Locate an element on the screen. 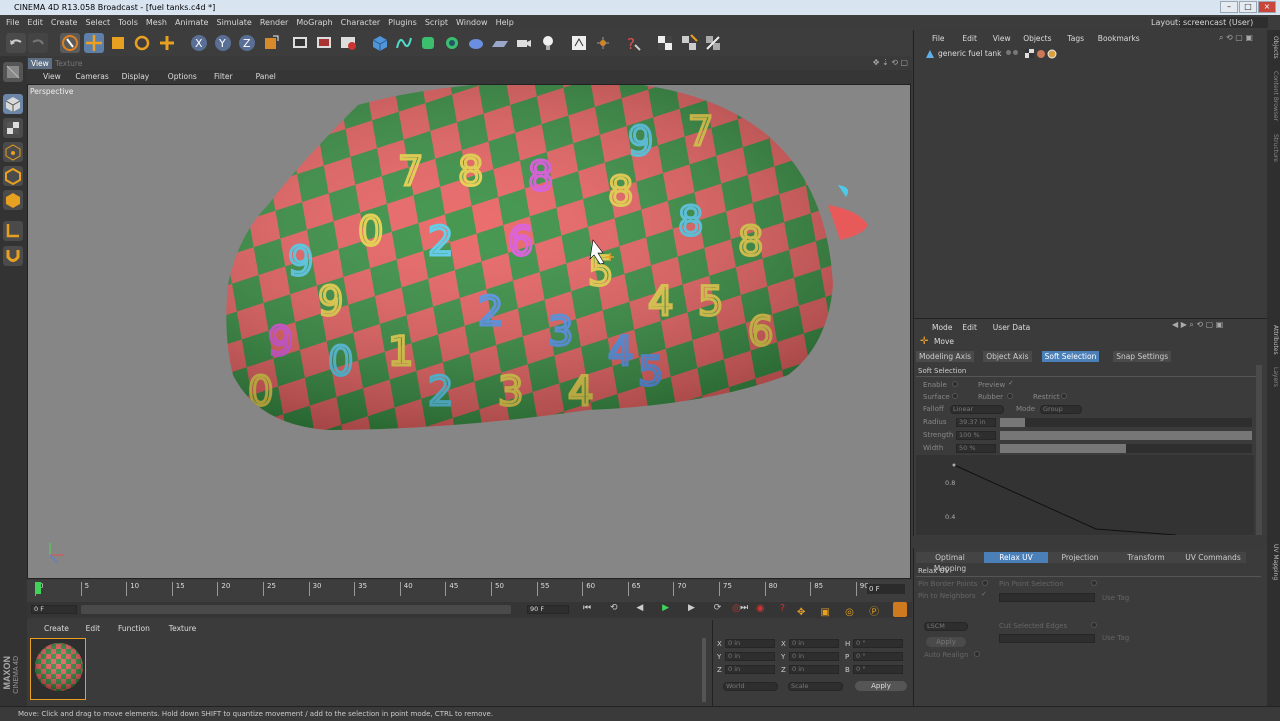 This screenshot has width=1280, height=721. viewport-nav-icons: ✥ ⇣ ⟲ ▢ is located at coordinates (890, 62).